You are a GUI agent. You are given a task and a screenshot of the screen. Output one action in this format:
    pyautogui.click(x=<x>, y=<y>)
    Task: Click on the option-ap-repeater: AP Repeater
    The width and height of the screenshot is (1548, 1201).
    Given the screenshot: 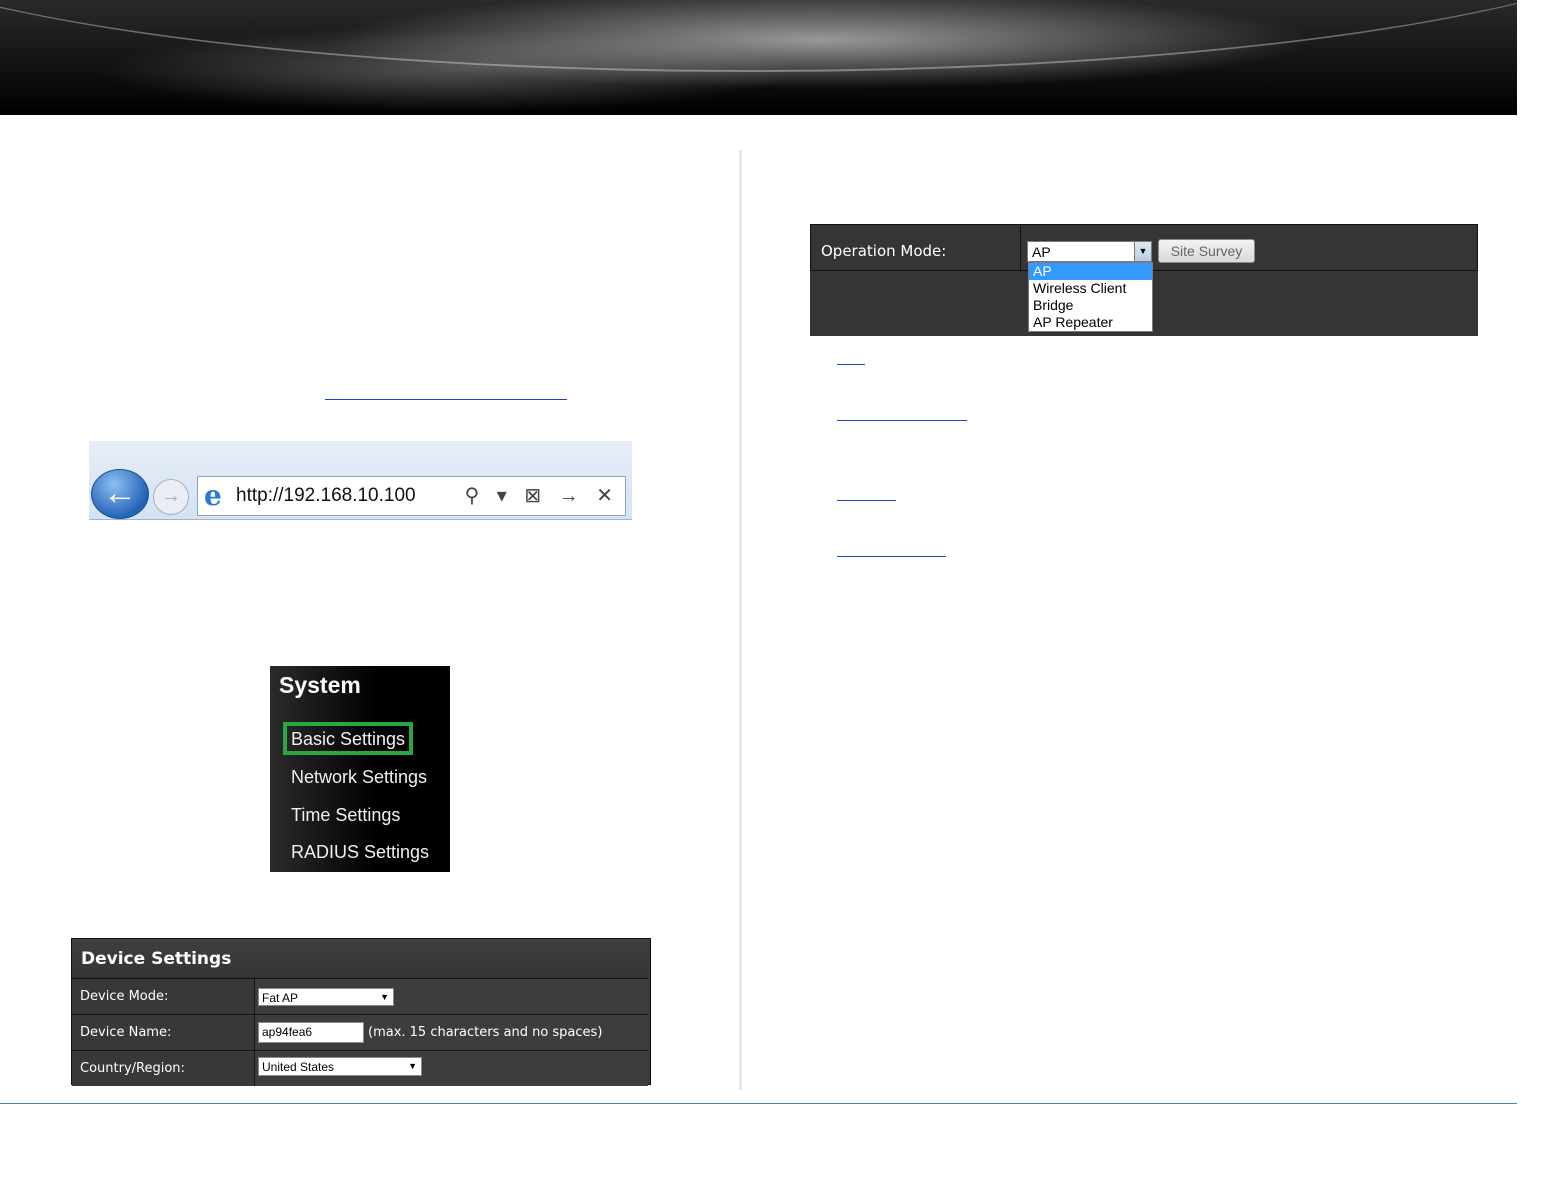 What is the action you would take?
    pyautogui.click(x=1090, y=322)
    